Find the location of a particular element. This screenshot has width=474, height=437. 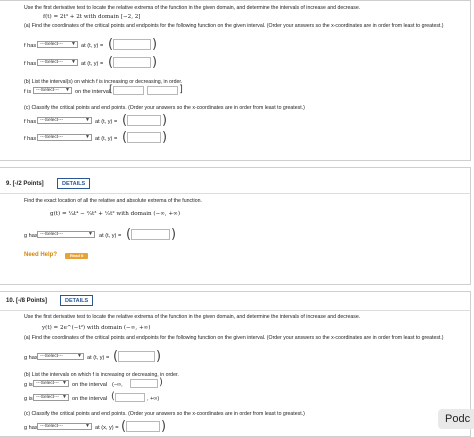

q9-header: 9. [-/2 Points] is located at coordinates (25, 184).